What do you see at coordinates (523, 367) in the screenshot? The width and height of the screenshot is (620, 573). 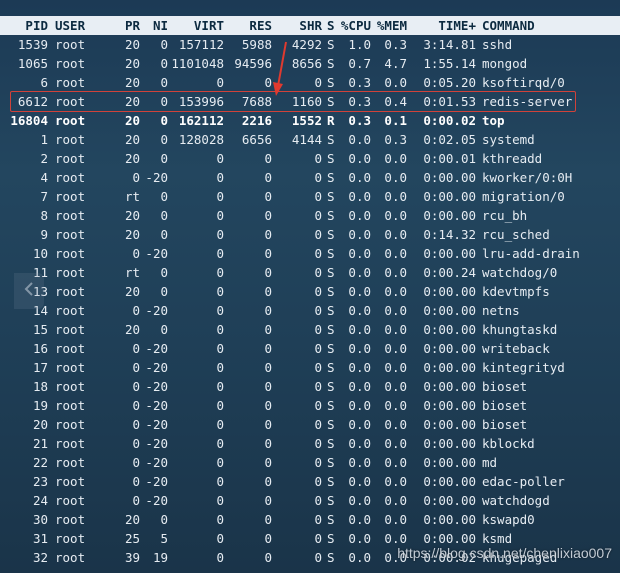 I see `cell-command: kintegrityd` at bounding box center [523, 367].